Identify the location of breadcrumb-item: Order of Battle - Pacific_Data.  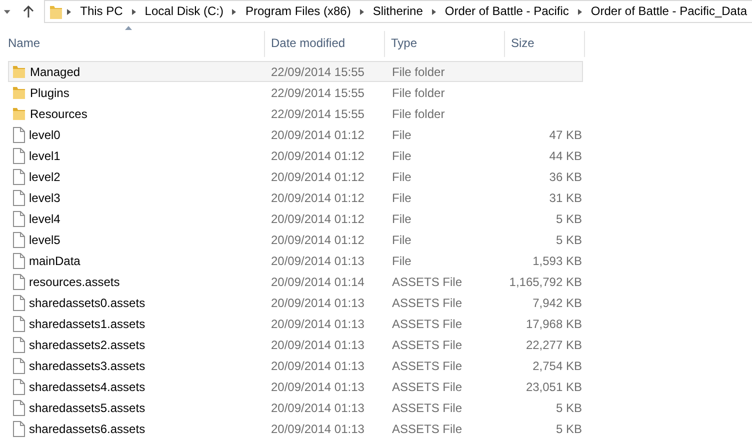
(669, 11).